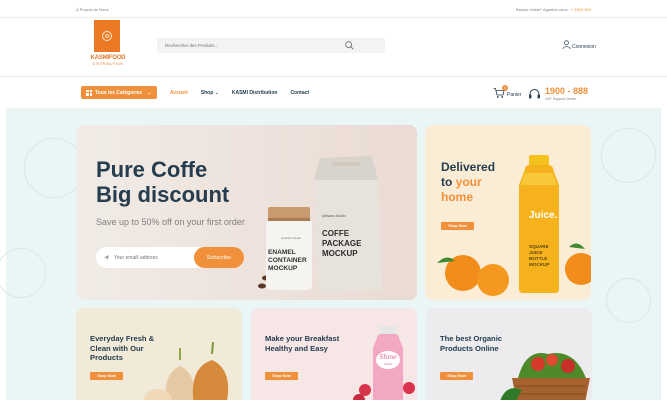  I want to click on logo-sub: DISTRIBUTION, so click(108, 64).